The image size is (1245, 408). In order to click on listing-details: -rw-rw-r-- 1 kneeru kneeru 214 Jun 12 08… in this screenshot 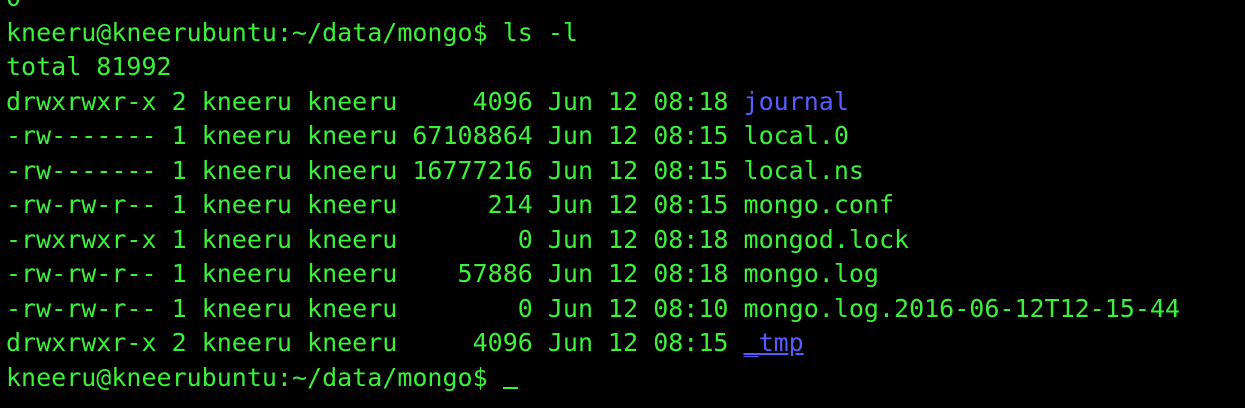, I will do `click(375, 204)`.